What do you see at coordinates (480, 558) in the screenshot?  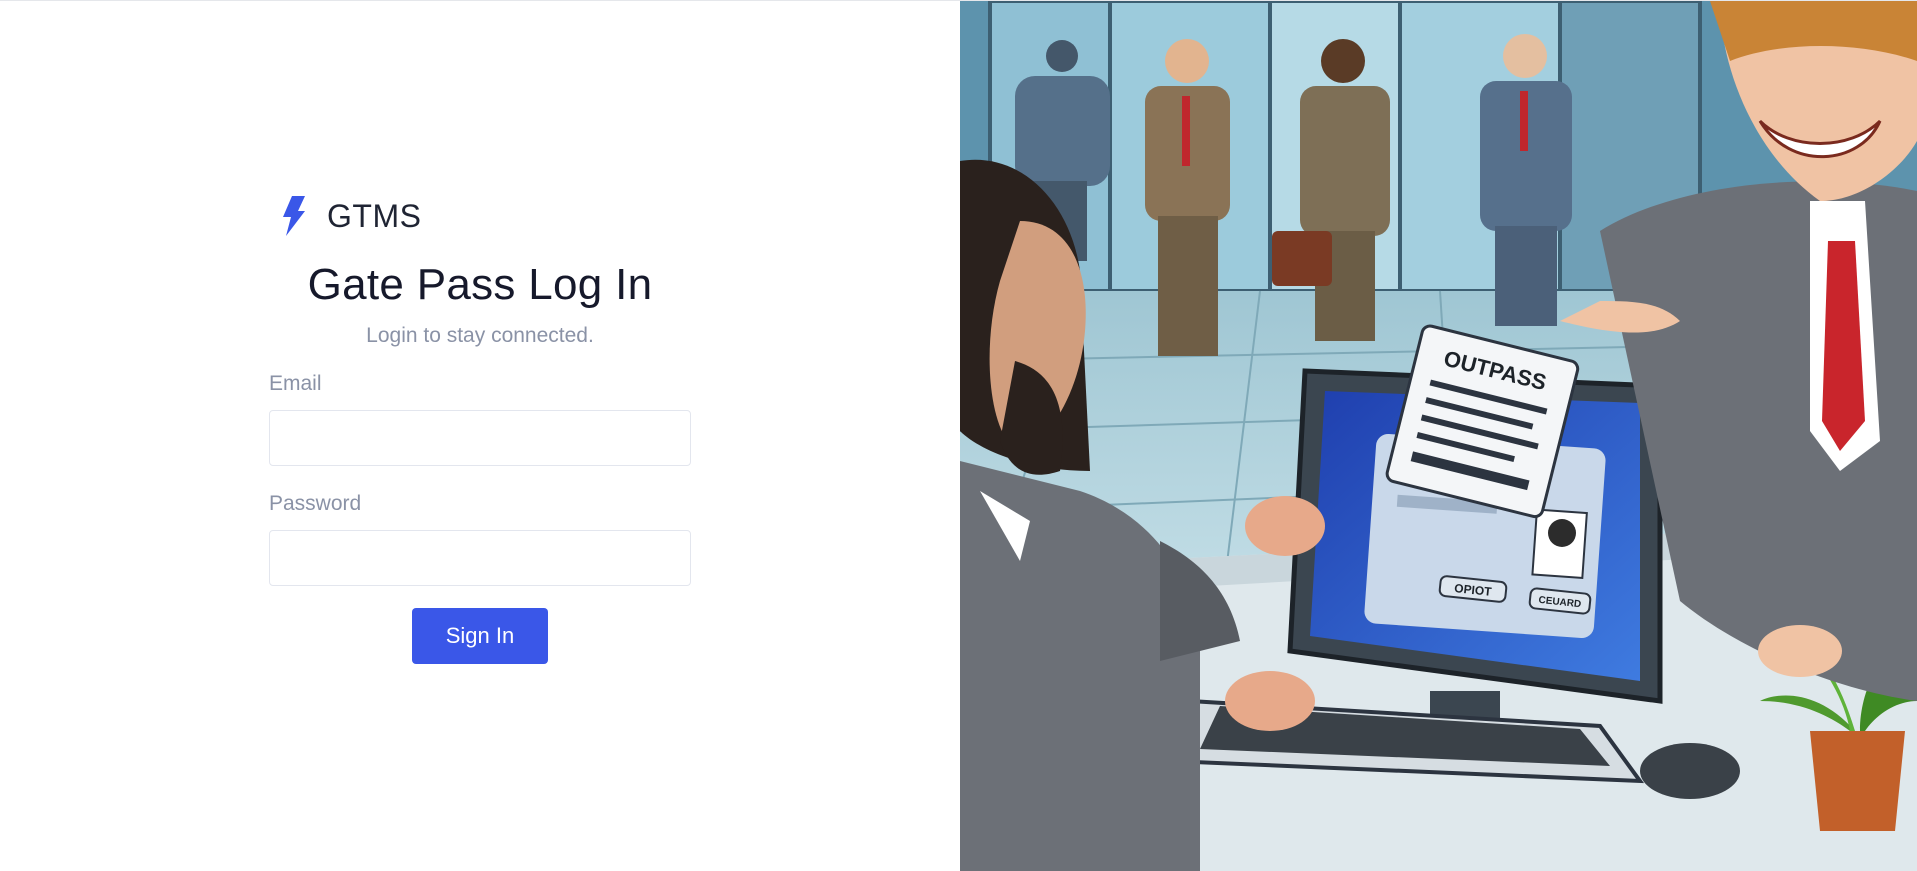 I see `password-input` at bounding box center [480, 558].